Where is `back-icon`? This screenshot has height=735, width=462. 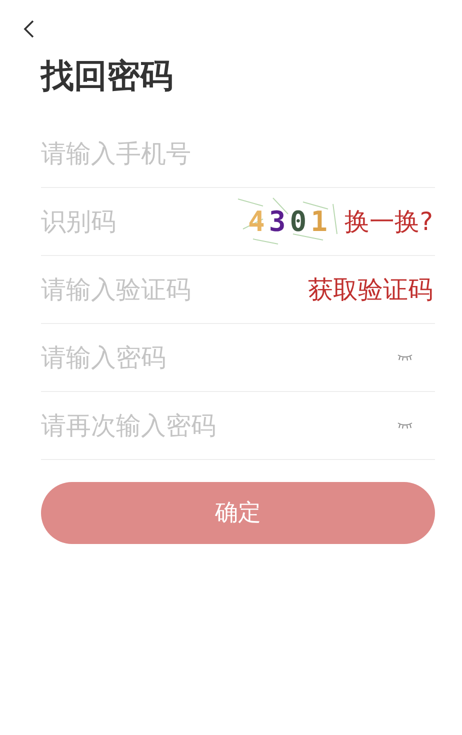 back-icon is located at coordinates (29, 29).